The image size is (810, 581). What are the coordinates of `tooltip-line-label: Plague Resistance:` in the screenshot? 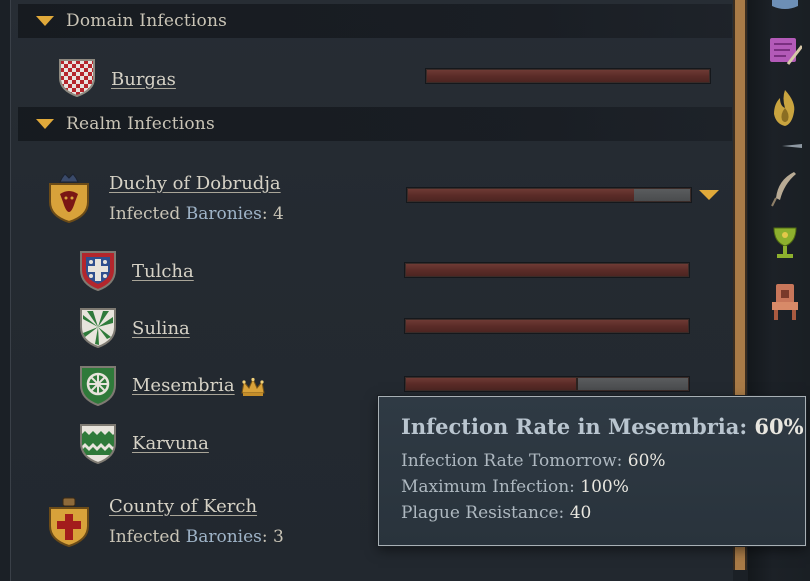 It's located at (485, 513).